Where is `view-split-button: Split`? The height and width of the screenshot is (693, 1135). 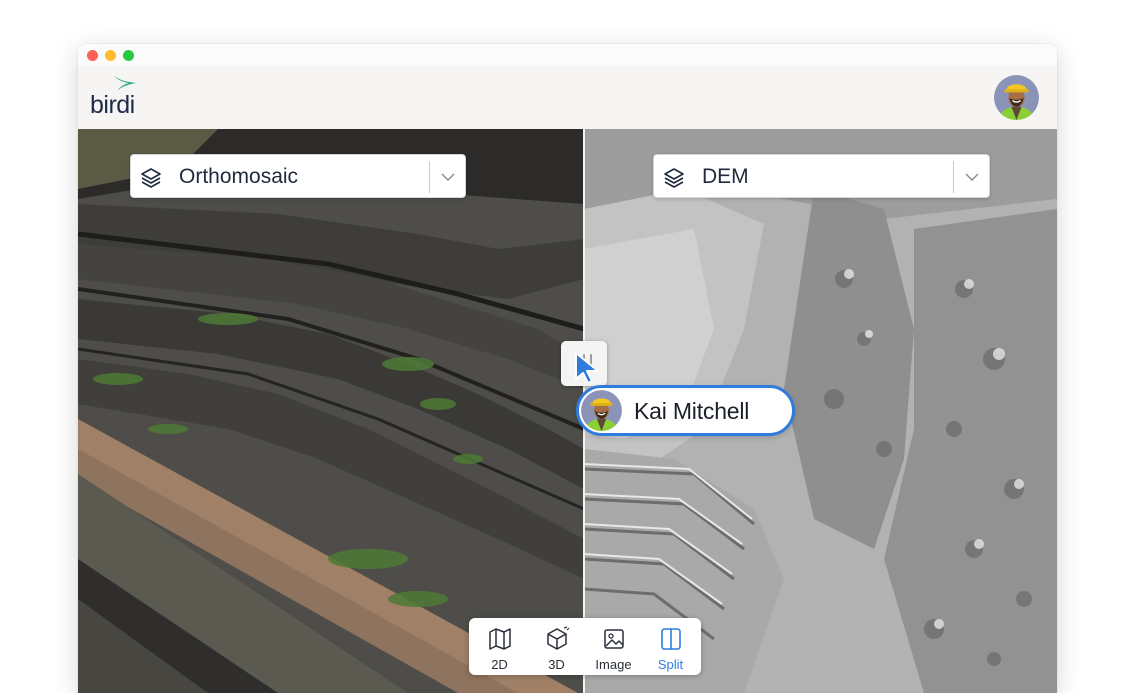 view-split-button: Split is located at coordinates (670, 646).